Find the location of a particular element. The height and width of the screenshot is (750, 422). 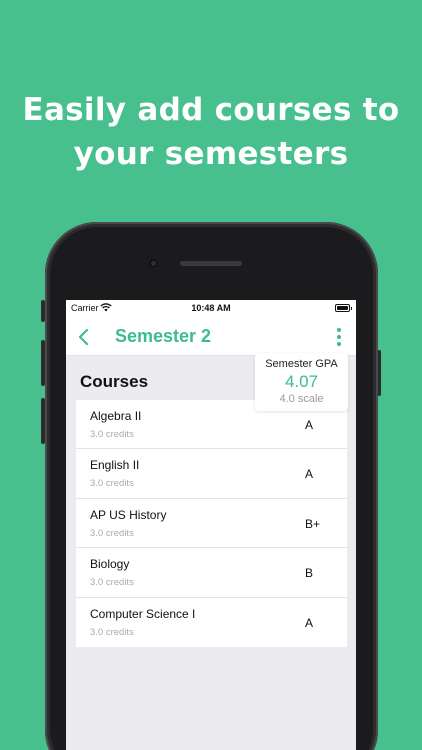

battery-icon is located at coordinates (343, 308).